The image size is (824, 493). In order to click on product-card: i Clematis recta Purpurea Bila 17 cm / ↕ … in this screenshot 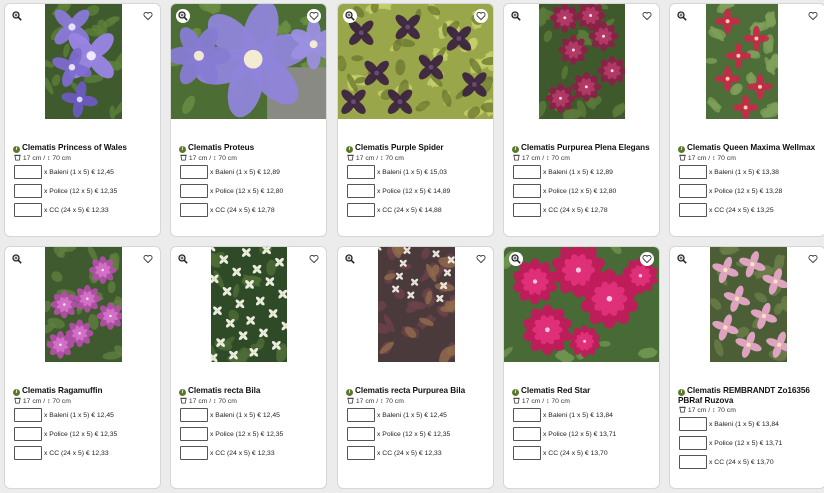, I will do `click(415, 367)`.